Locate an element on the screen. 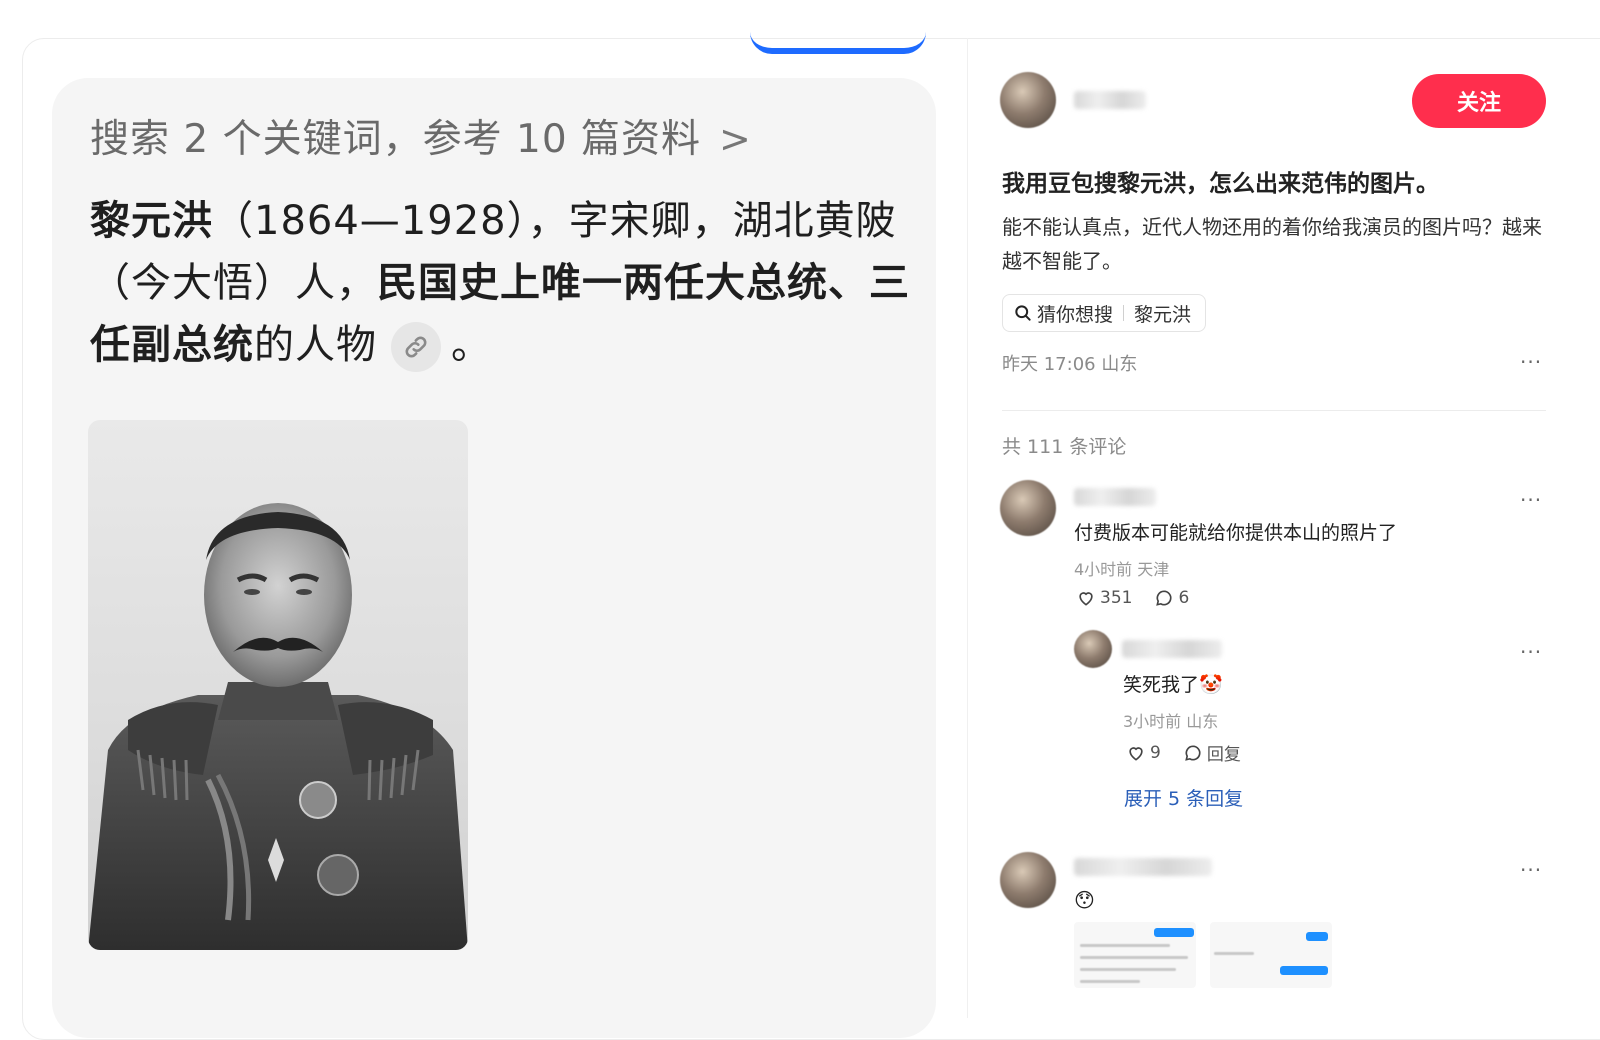 The height and width of the screenshot is (1040, 1600). reply-actions: 9 回复 is located at coordinates (1194, 752).